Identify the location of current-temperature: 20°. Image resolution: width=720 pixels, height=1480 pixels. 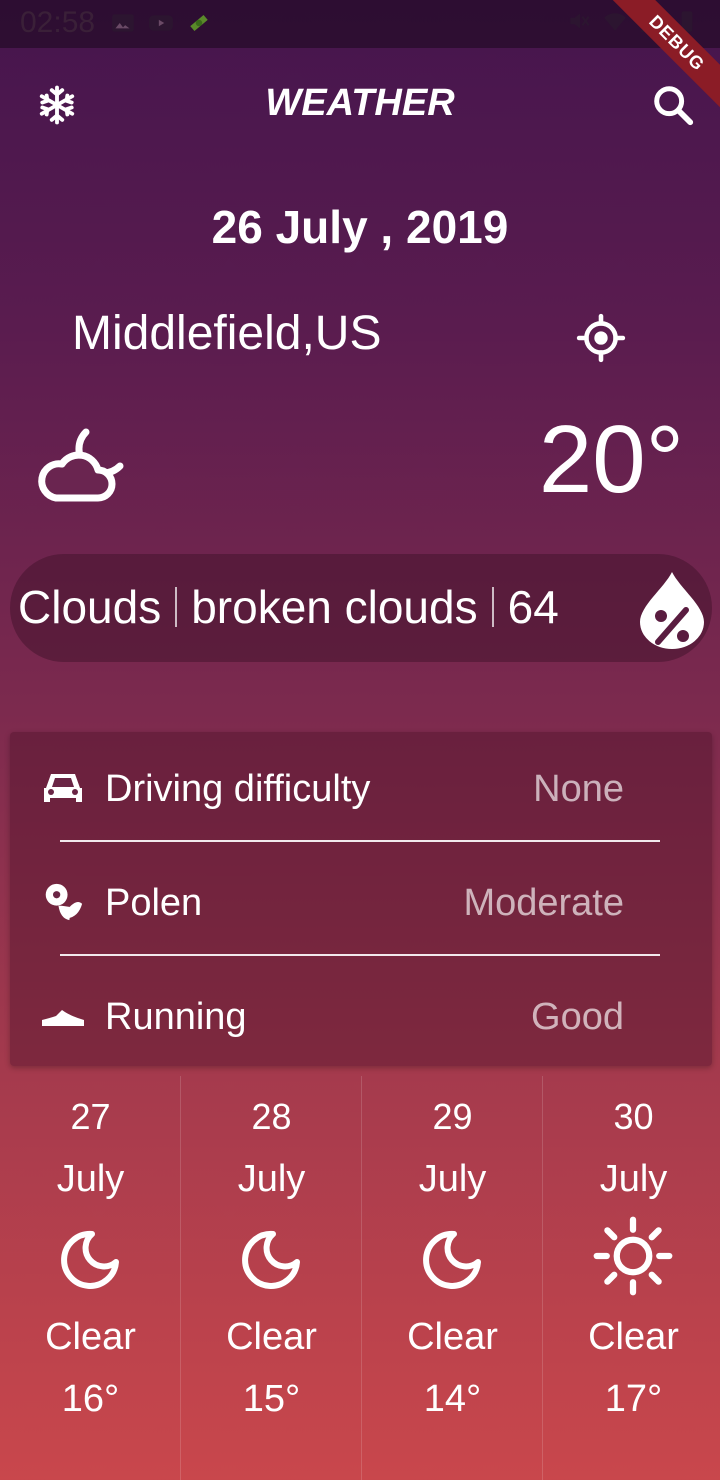
(611, 459).